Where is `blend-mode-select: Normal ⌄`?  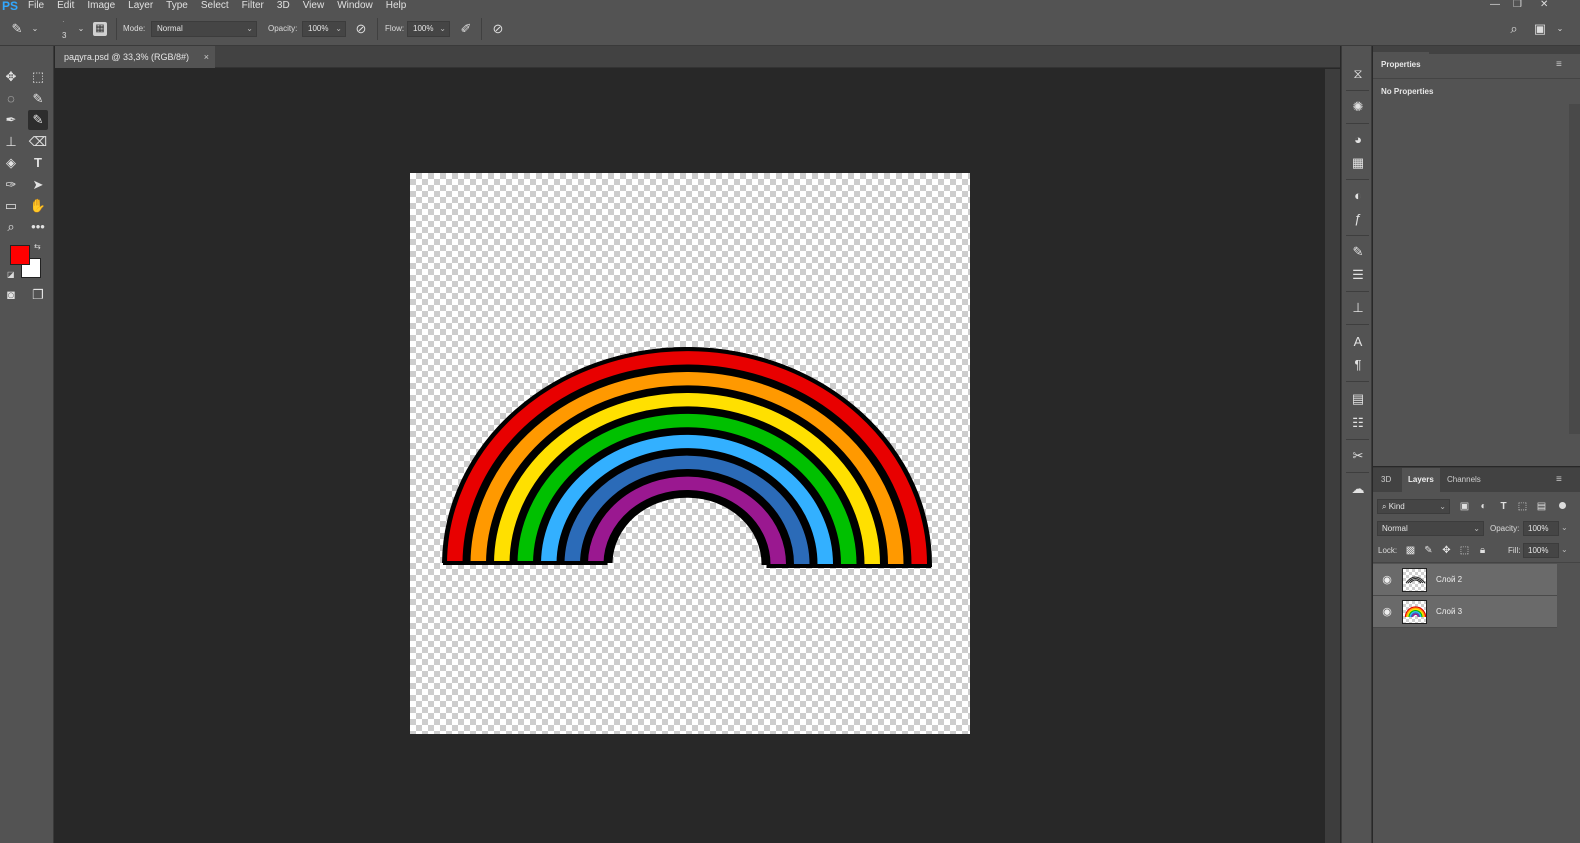
blend-mode-select: Normal ⌄ is located at coordinates (1430, 528).